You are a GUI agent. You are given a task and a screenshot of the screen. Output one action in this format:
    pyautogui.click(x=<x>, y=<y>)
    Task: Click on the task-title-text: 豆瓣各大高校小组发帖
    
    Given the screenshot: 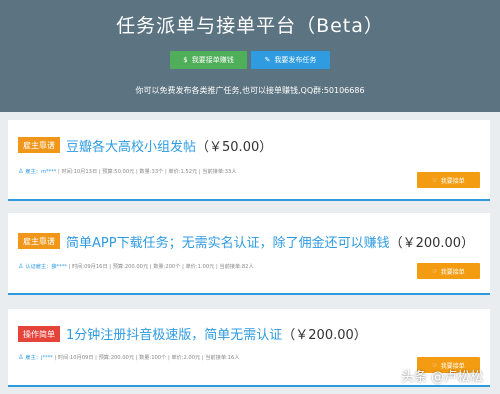 What is the action you would take?
    pyautogui.click(x=131, y=147)
    